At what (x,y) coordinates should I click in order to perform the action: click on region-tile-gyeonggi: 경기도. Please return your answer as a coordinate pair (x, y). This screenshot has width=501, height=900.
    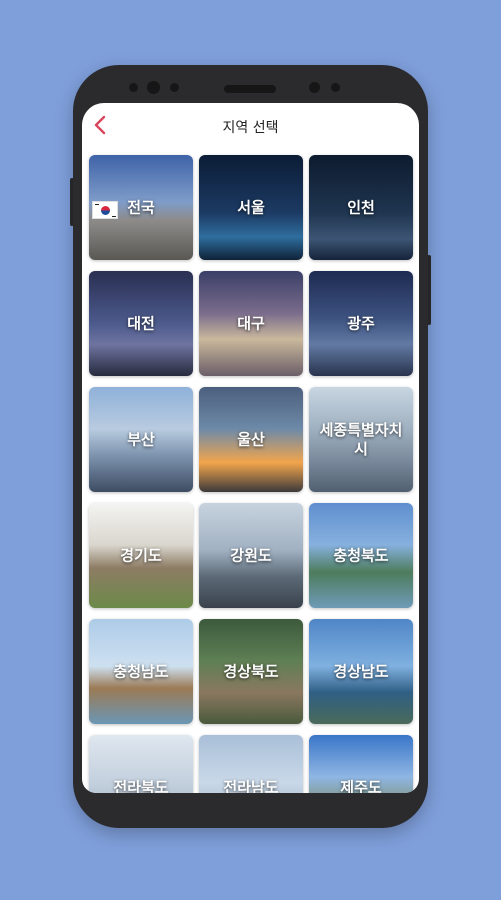
    Looking at the image, I should click on (141, 555).